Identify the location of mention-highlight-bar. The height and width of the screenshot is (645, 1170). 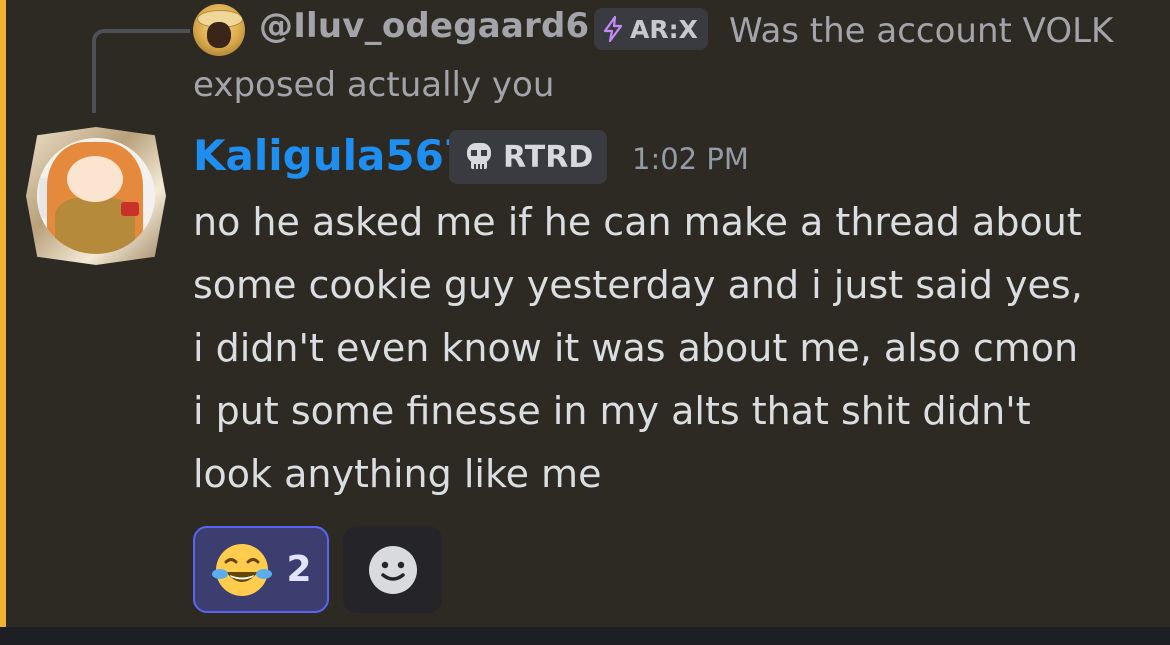
(3, 313).